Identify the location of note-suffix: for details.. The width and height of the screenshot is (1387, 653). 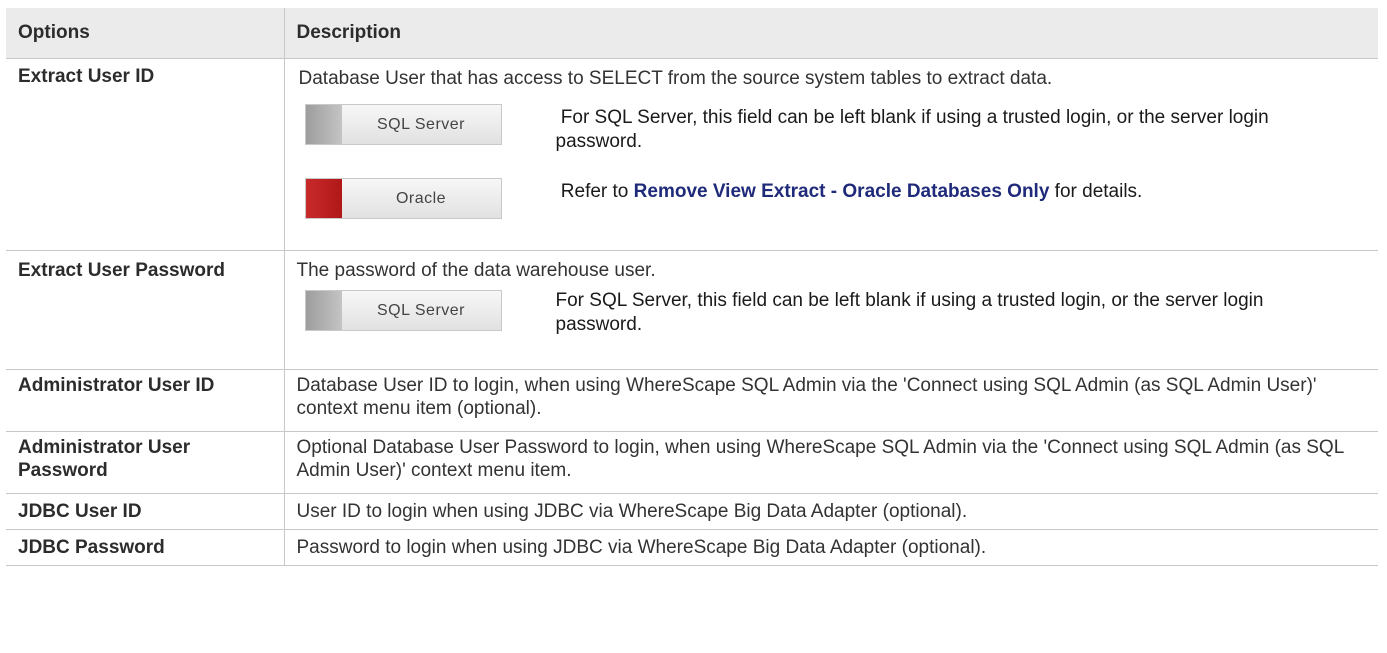
(1096, 191).